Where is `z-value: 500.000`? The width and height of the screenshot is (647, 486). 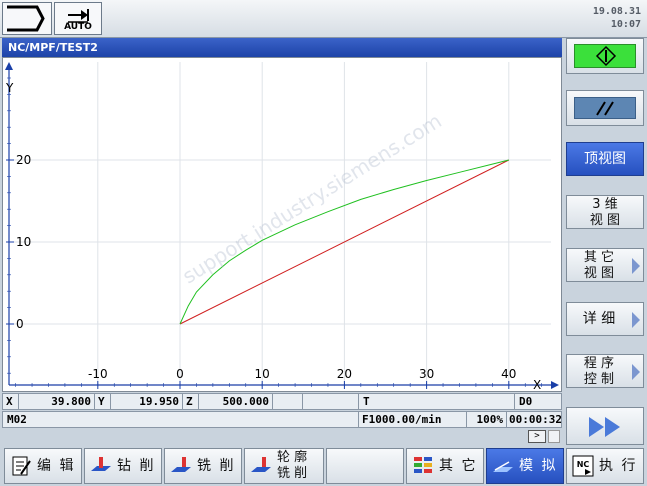 z-value: 500.000 is located at coordinates (236, 401).